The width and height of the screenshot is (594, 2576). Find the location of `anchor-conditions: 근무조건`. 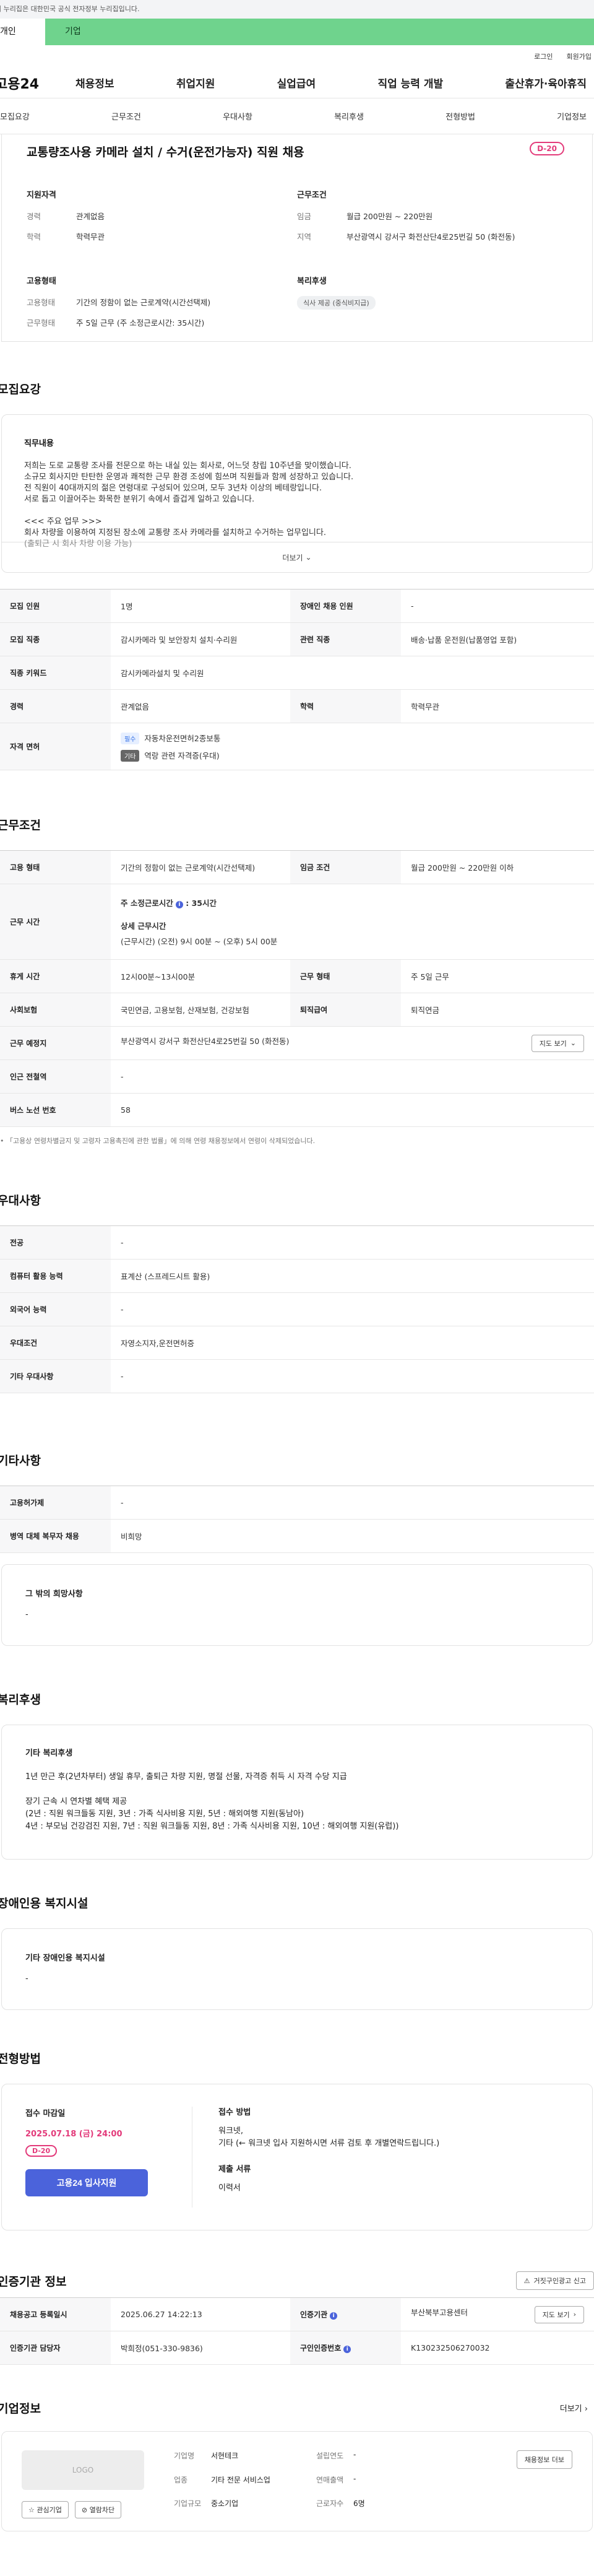

anchor-conditions: 근무조건 is located at coordinates (126, 116).